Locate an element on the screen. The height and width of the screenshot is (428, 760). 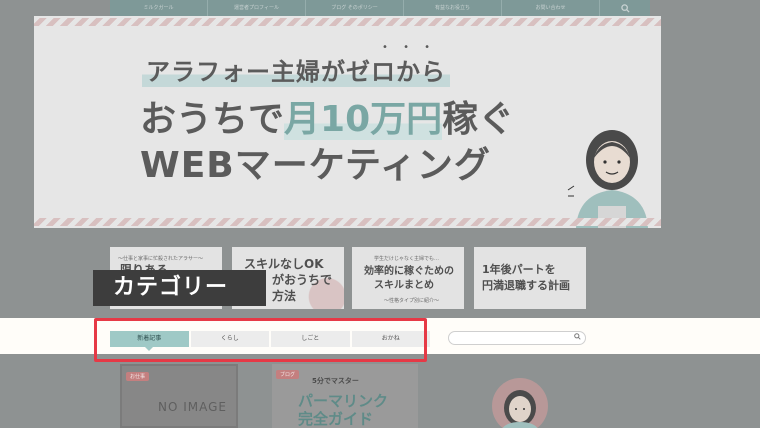
nav-search-button is located at coordinates (625, 8).